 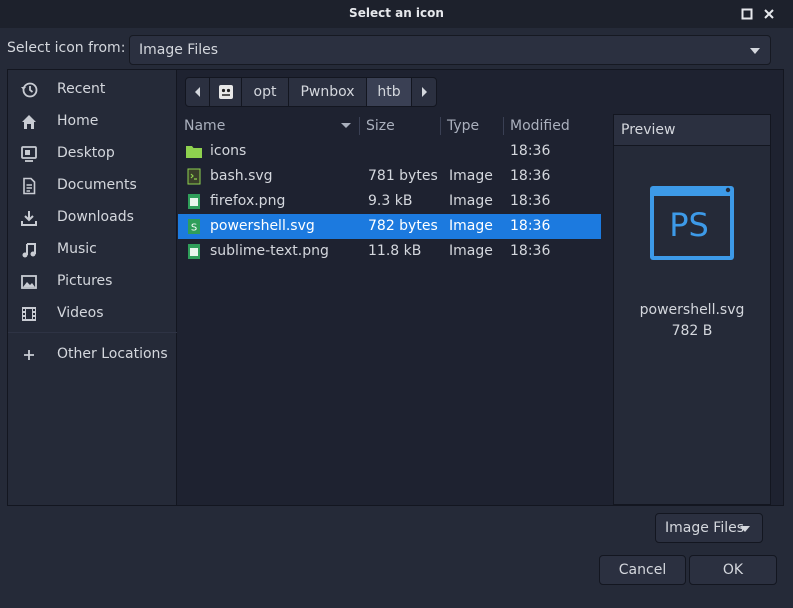 What do you see at coordinates (66, 48) in the screenshot?
I see `select-from-label: Select icon from:` at bounding box center [66, 48].